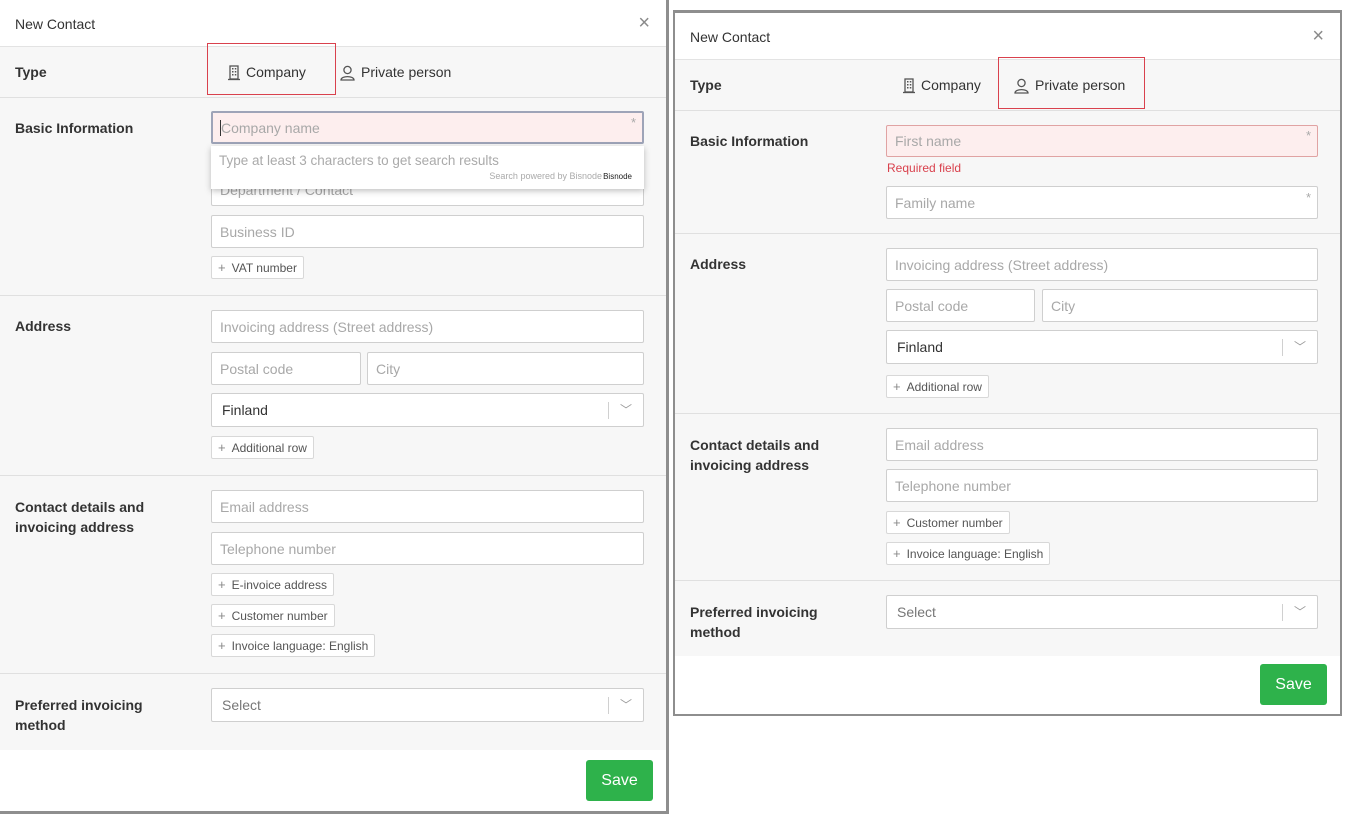 The width and height of the screenshot is (1345, 814). Describe the element at coordinates (1102, 202) in the screenshot. I see `family-name-input` at that location.